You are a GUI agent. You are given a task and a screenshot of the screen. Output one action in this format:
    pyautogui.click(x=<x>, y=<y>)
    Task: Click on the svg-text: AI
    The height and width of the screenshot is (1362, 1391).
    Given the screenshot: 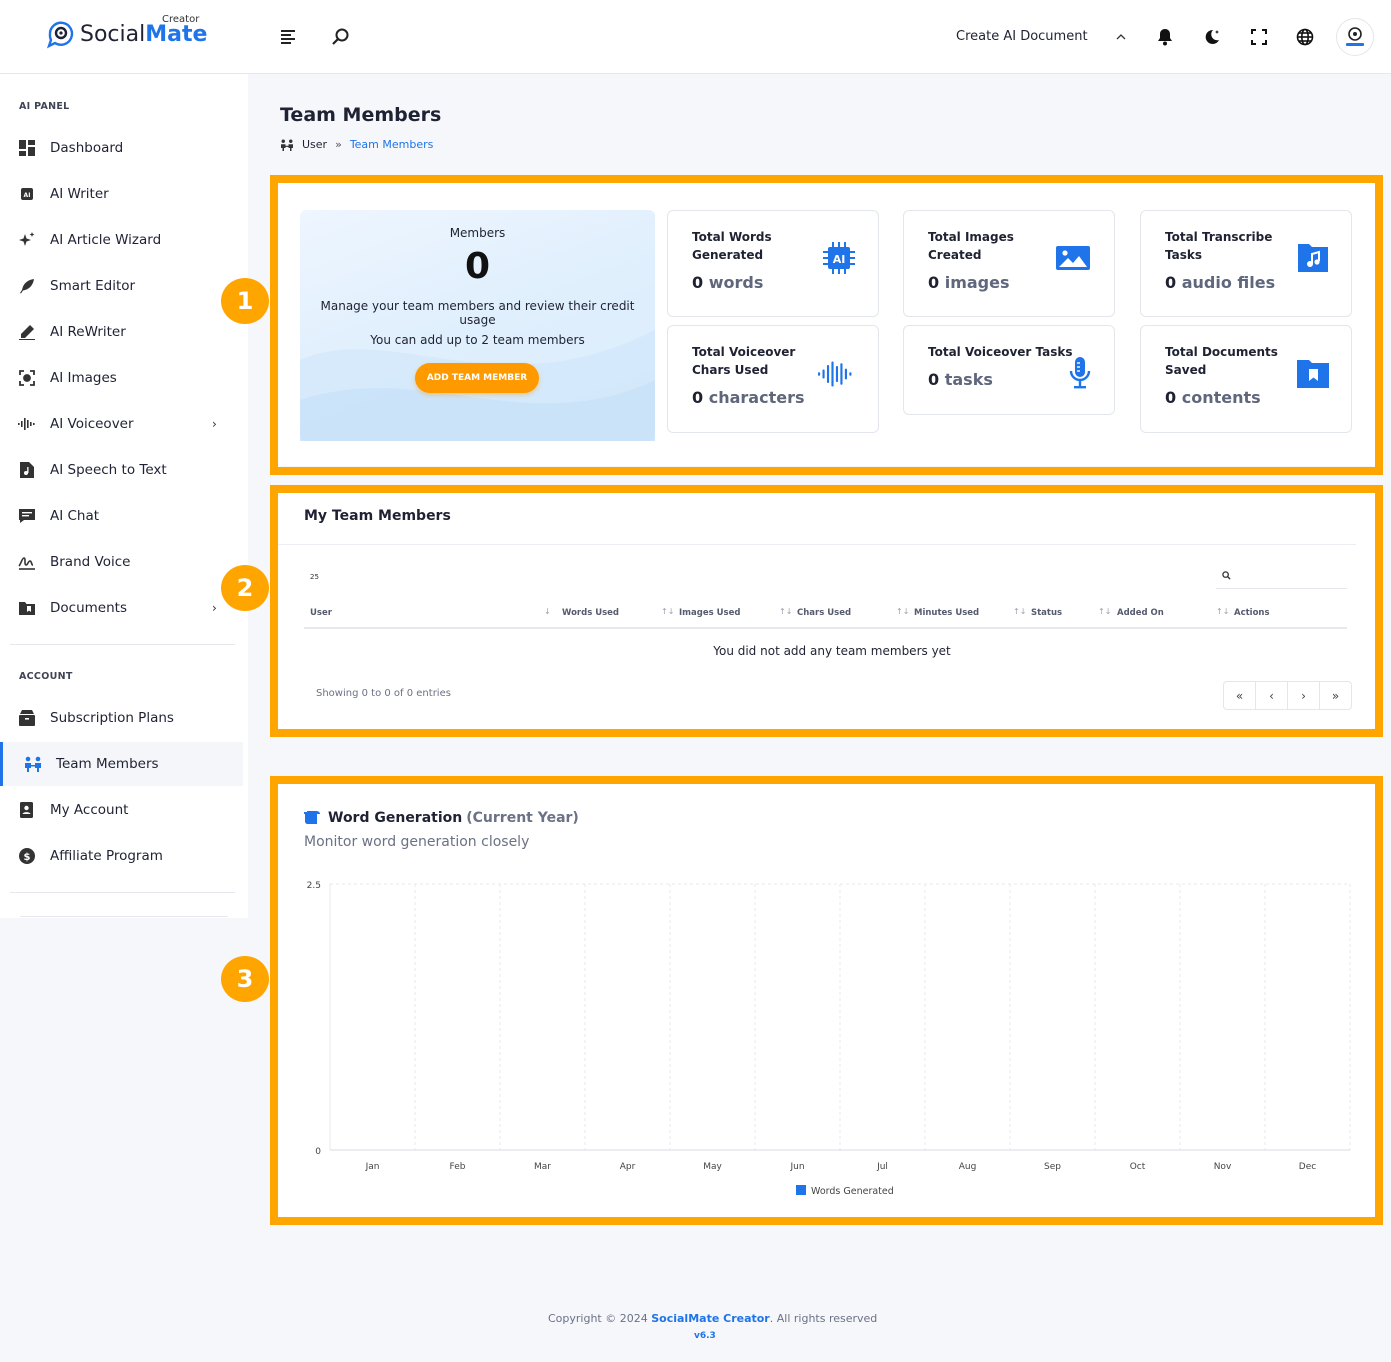 What is the action you would take?
    pyautogui.click(x=27, y=195)
    